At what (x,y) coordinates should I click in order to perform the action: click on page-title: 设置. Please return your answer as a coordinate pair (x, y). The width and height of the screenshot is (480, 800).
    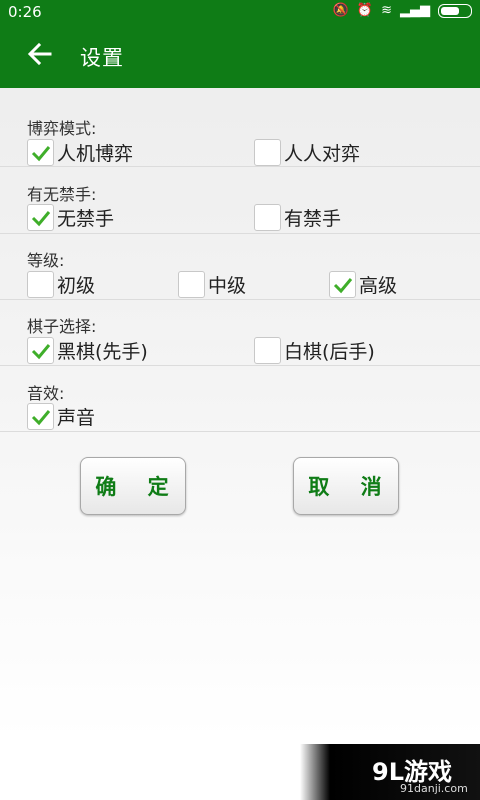
    Looking at the image, I should click on (102, 58).